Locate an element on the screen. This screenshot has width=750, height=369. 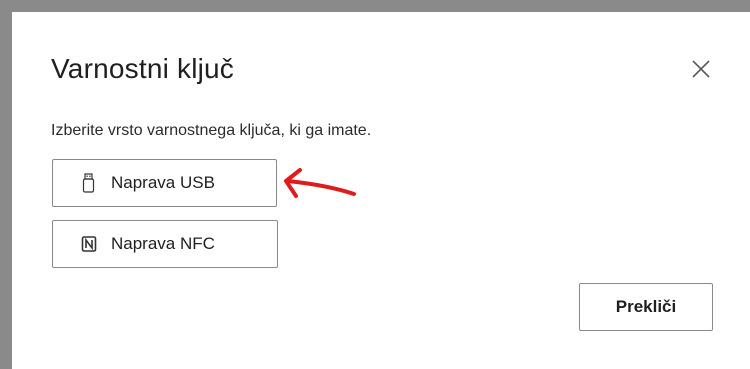
nfc-device-button: Naprava NFC is located at coordinates (165, 244).